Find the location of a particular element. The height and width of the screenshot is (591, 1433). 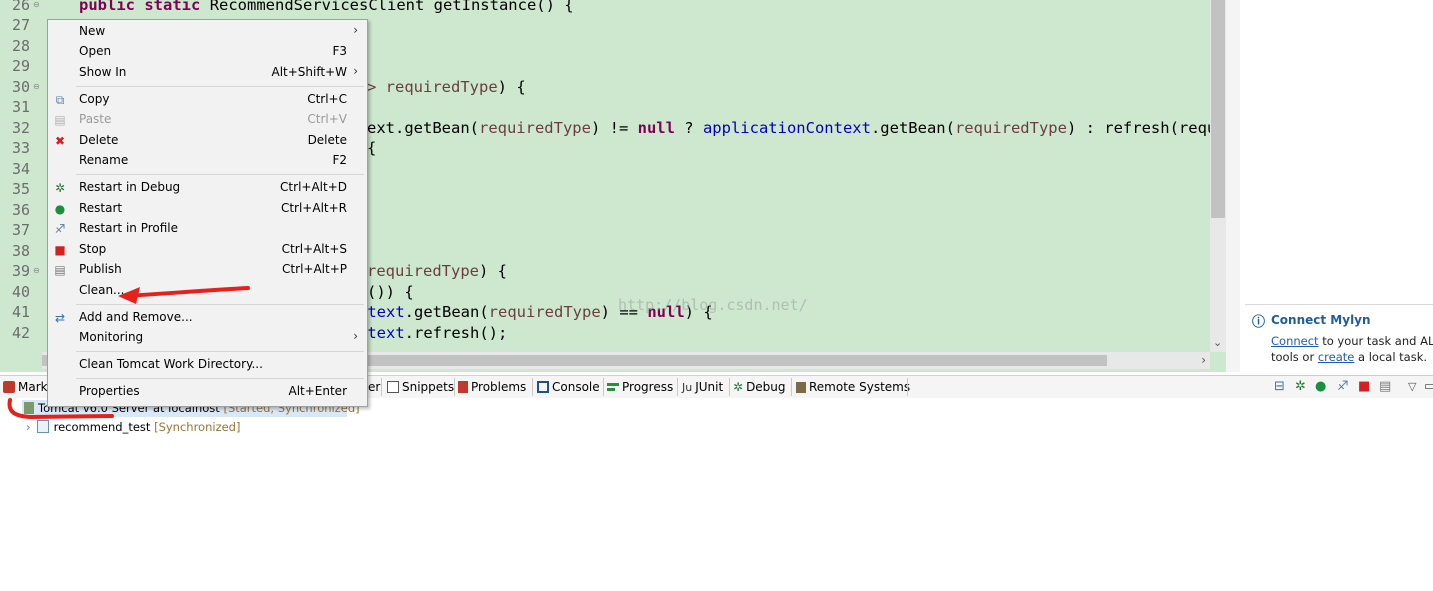

menu-item-new: New › is located at coordinates (207, 32).